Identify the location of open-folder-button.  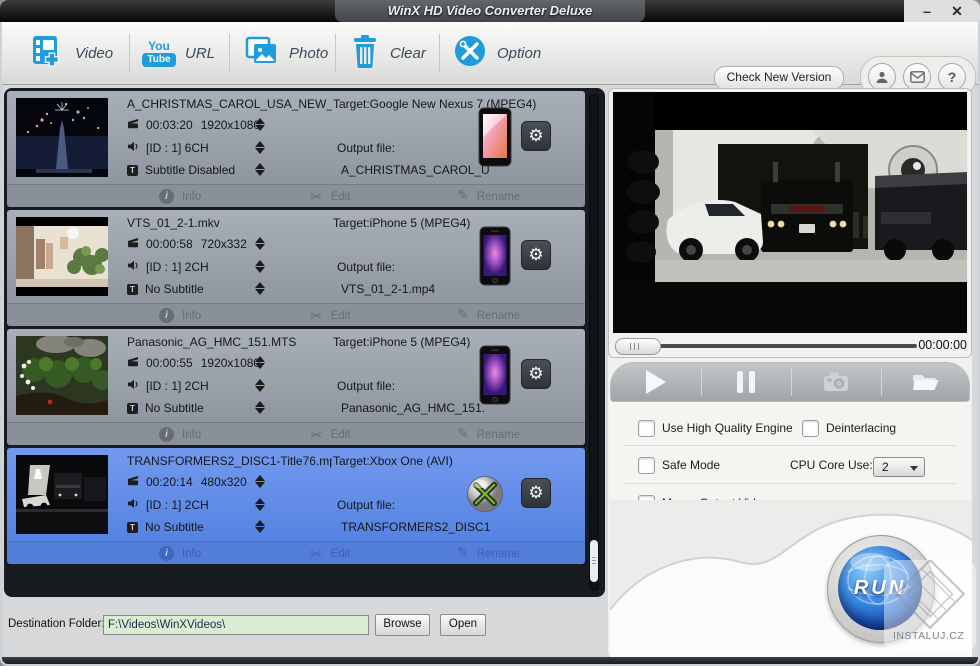
(925, 382).